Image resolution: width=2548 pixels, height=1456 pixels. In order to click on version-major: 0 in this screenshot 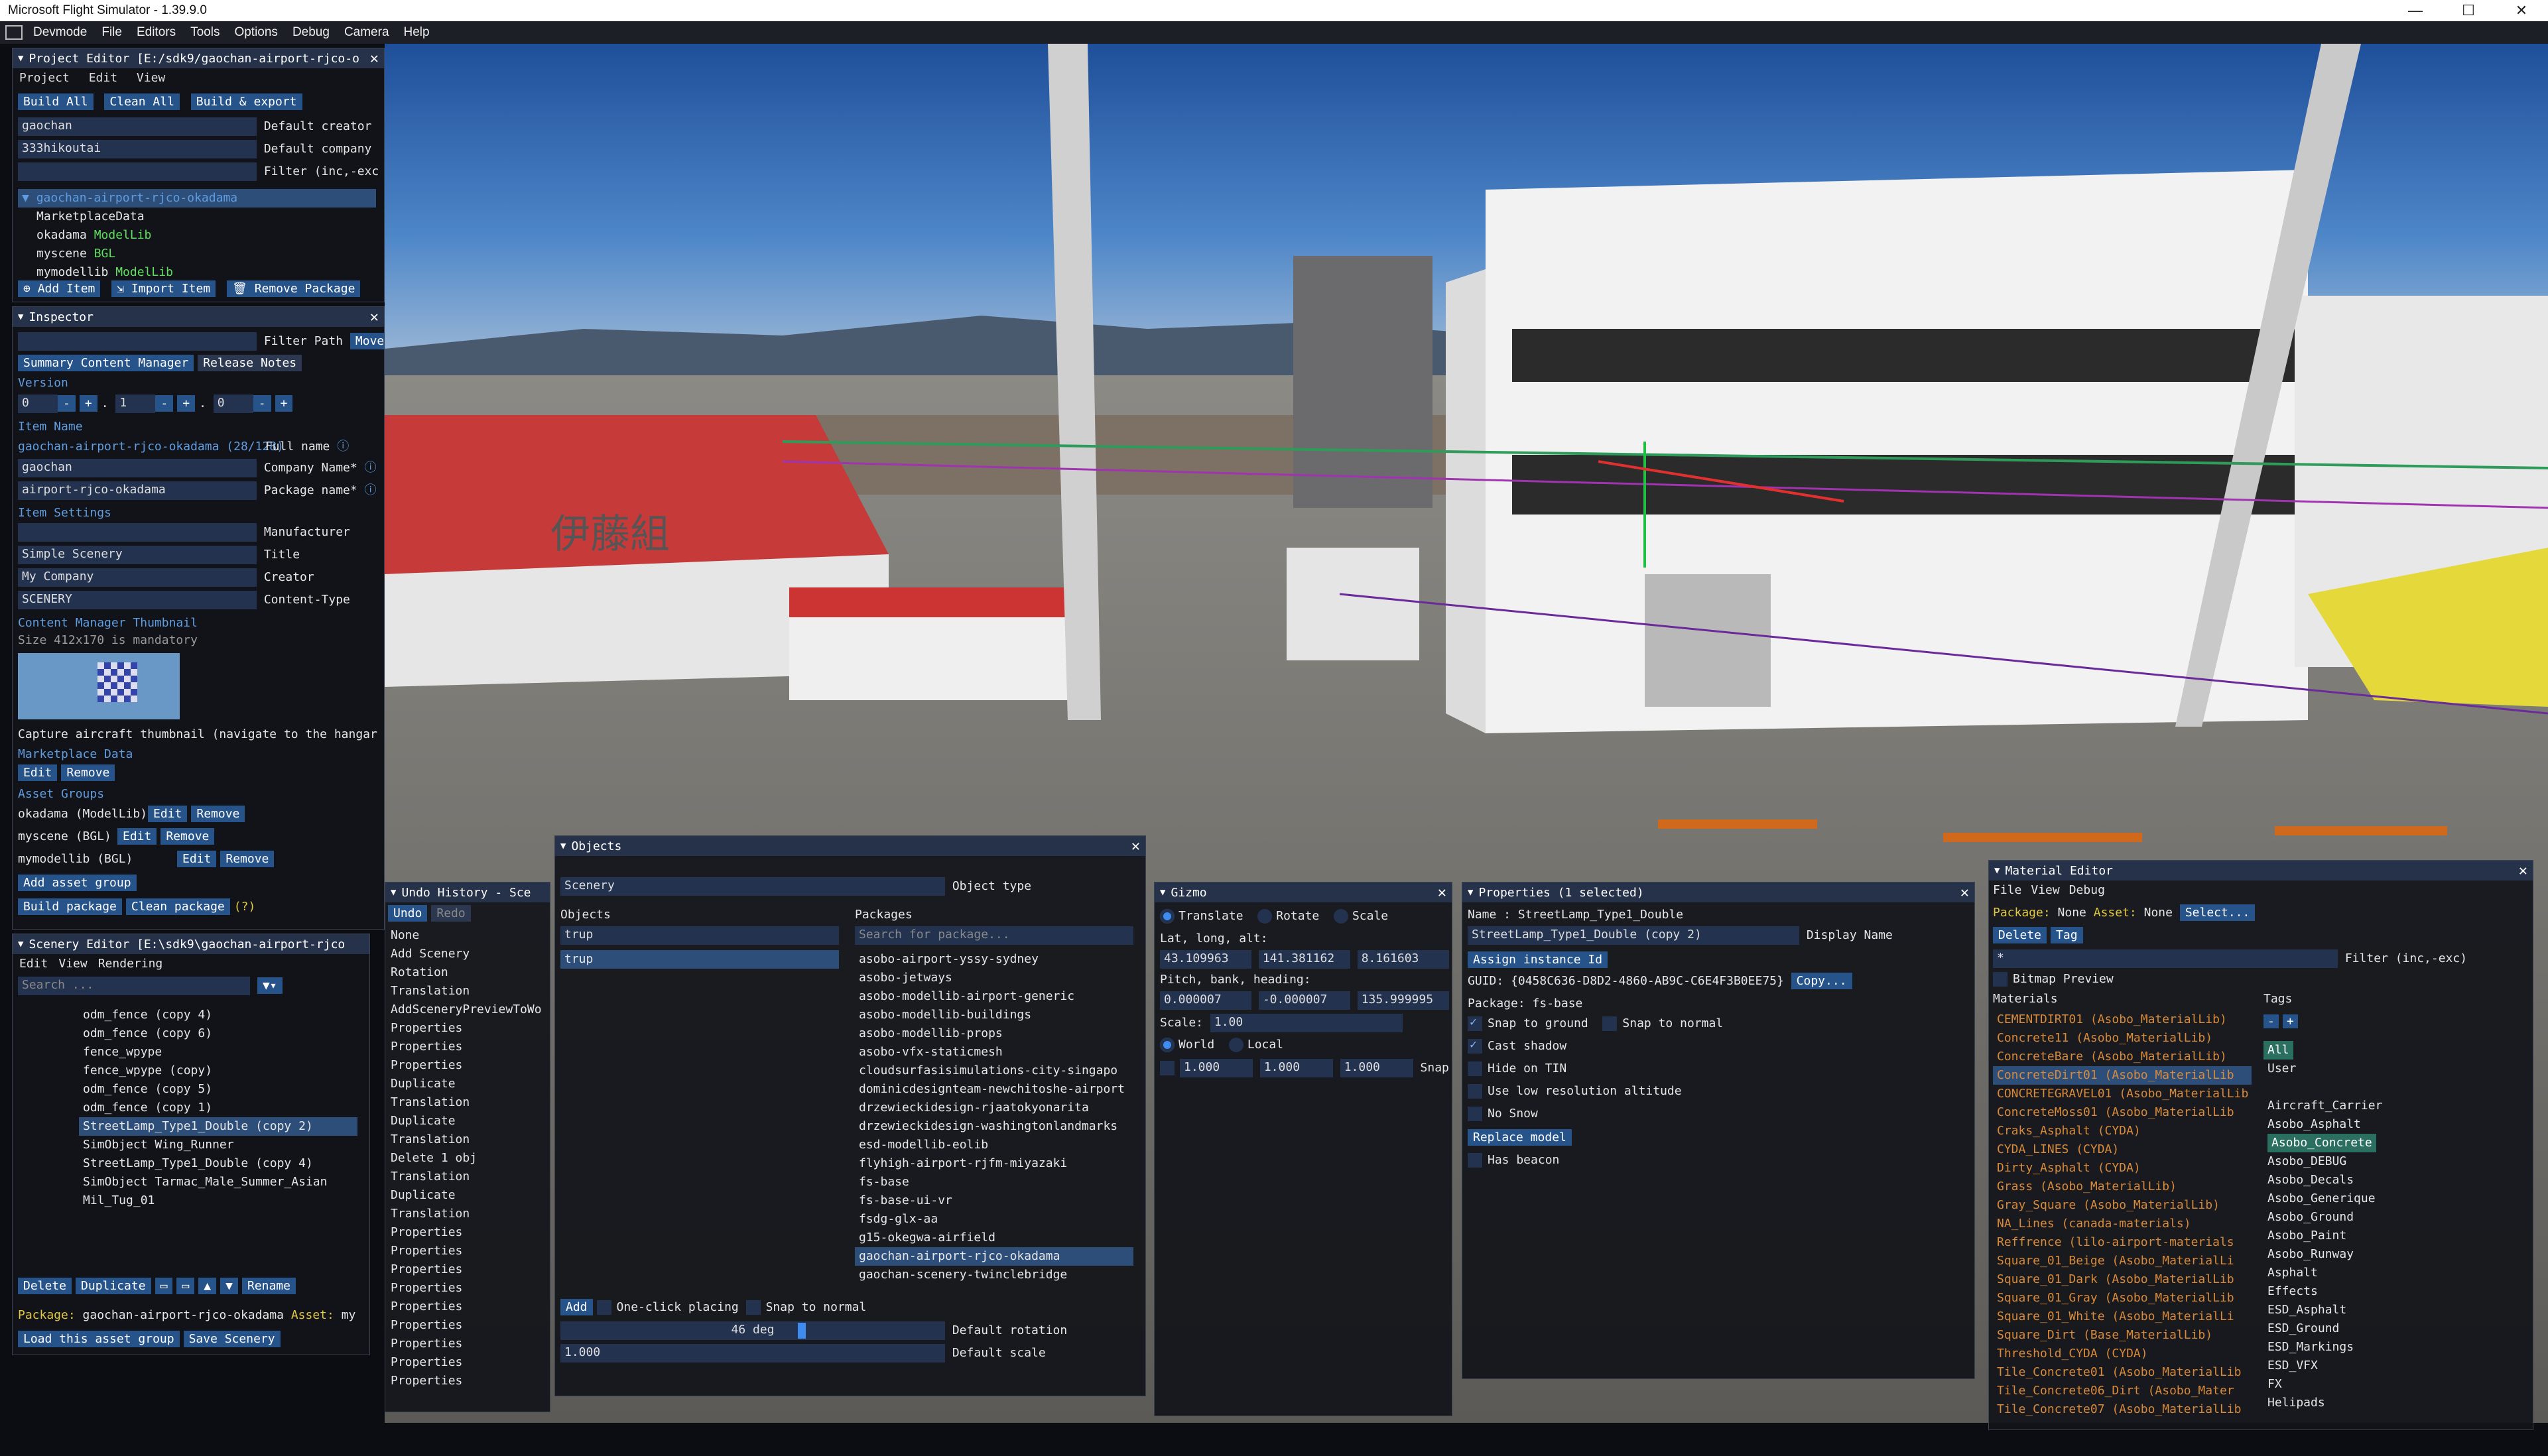, I will do `click(38, 403)`.